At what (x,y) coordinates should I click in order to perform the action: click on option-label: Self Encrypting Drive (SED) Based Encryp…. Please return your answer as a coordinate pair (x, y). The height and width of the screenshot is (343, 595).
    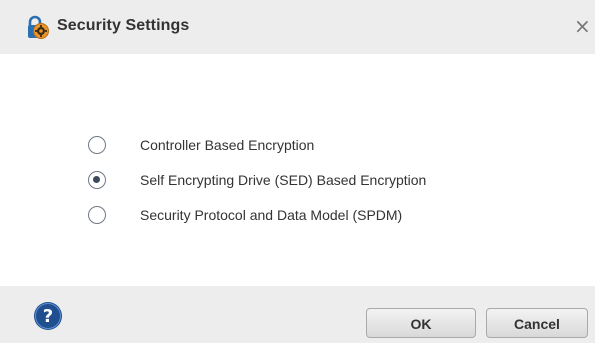
    Looking at the image, I should click on (283, 180).